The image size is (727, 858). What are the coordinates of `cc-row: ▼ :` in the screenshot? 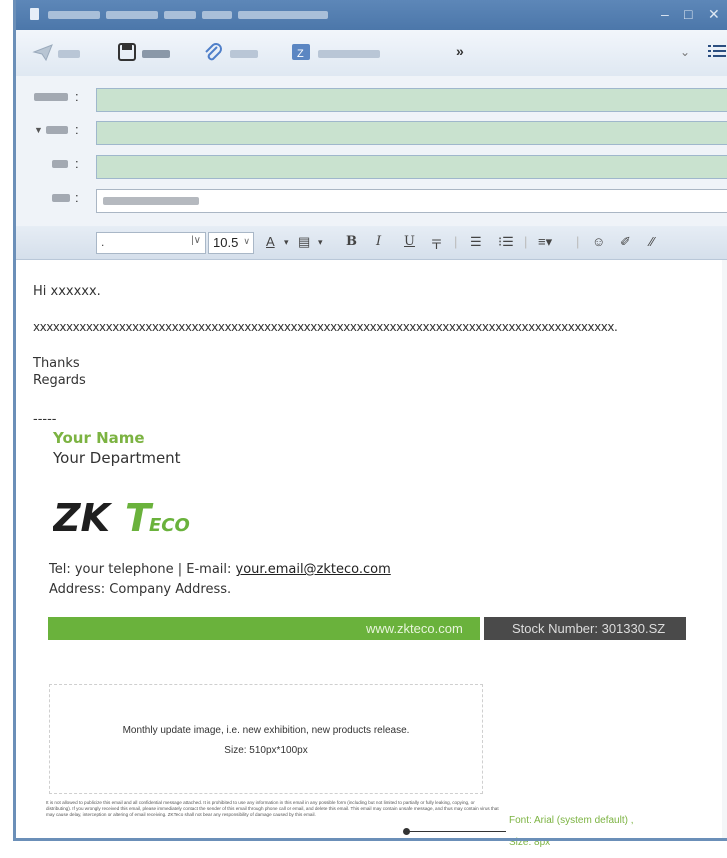 It's located at (371, 132).